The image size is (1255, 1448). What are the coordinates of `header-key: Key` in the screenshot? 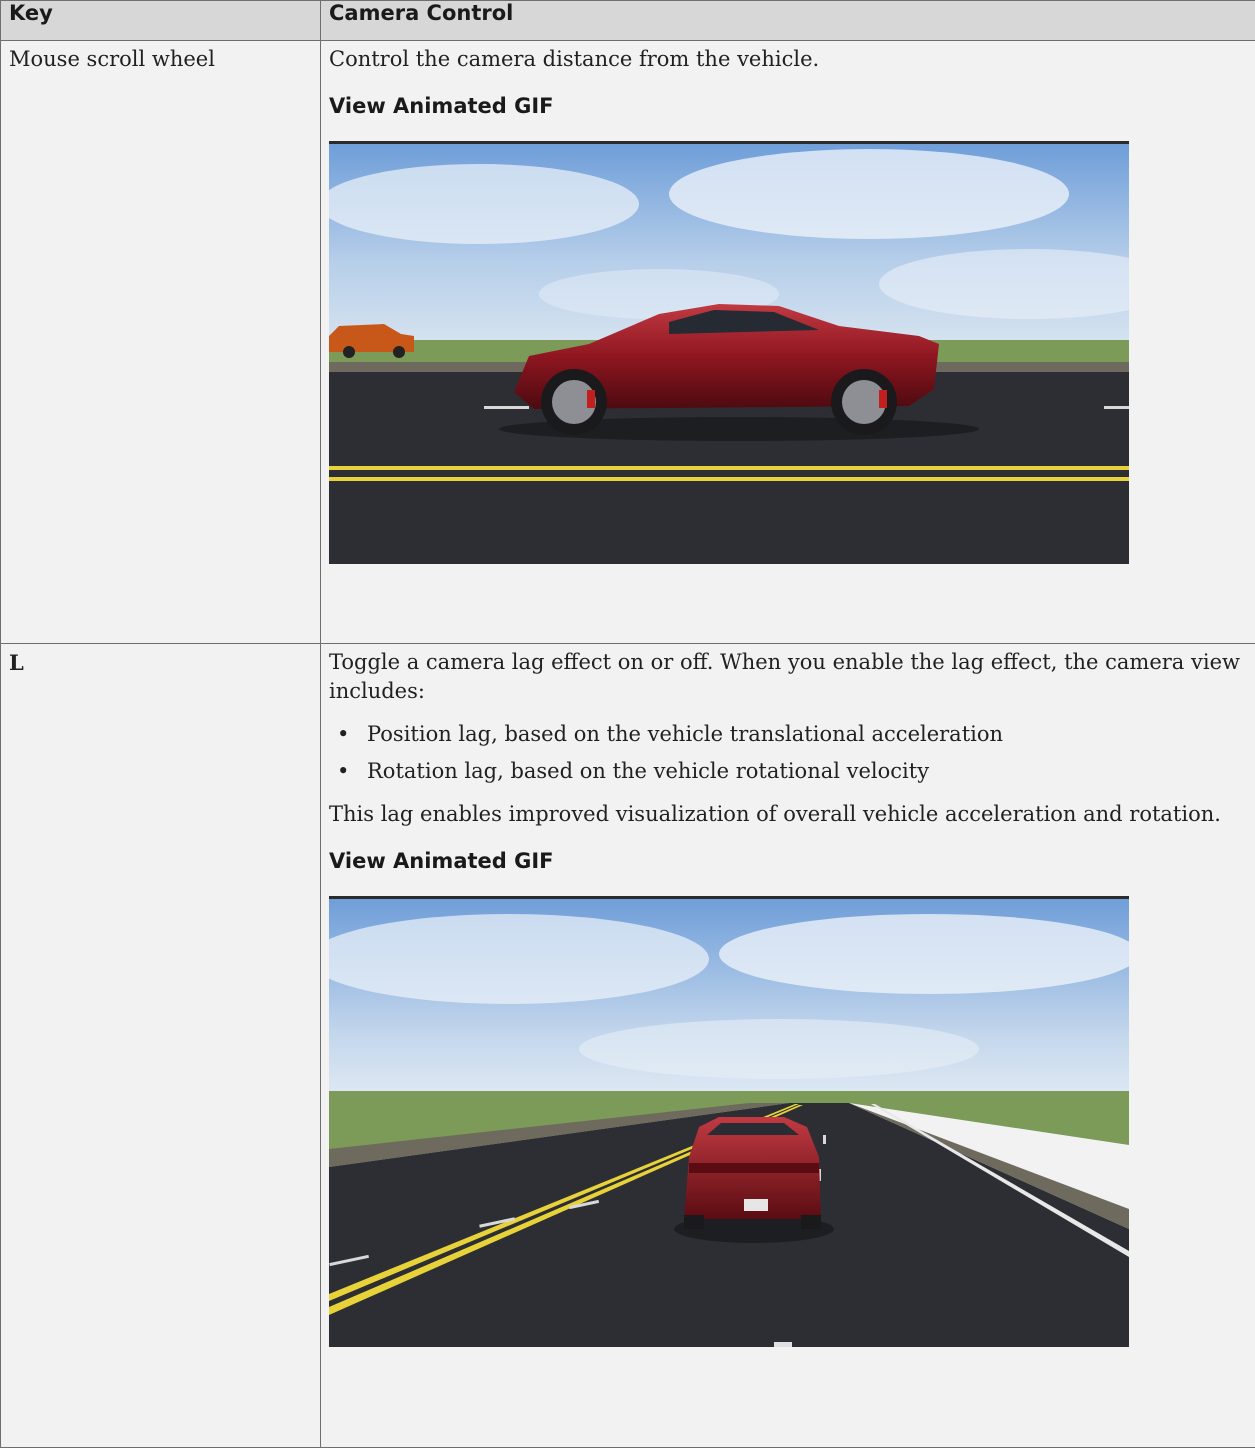 It's located at (161, 21).